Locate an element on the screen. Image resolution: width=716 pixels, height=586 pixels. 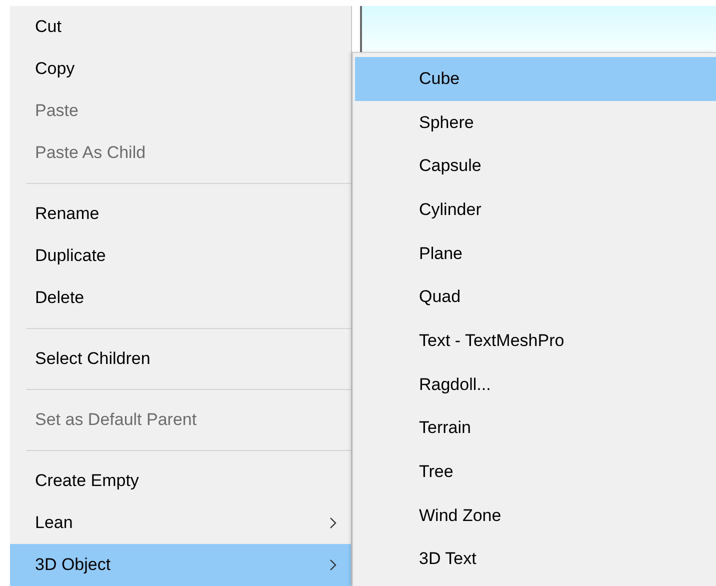
menu-item: Terrain is located at coordinates (535, 428).